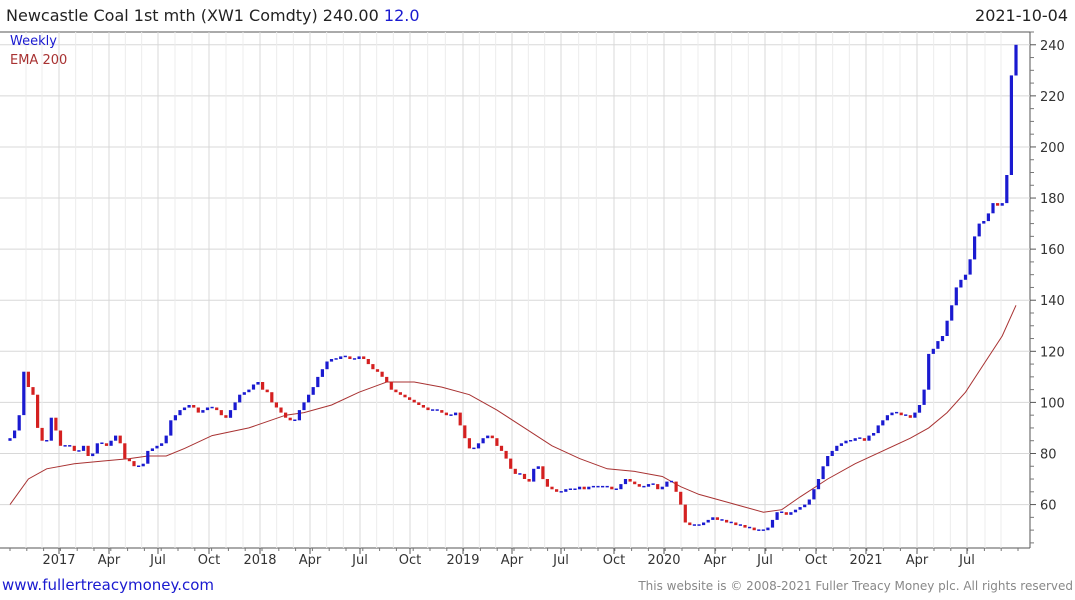 This screenshot has height=600, width=1075. I want to click on x-tick-label: Jul, so click(359, 560).